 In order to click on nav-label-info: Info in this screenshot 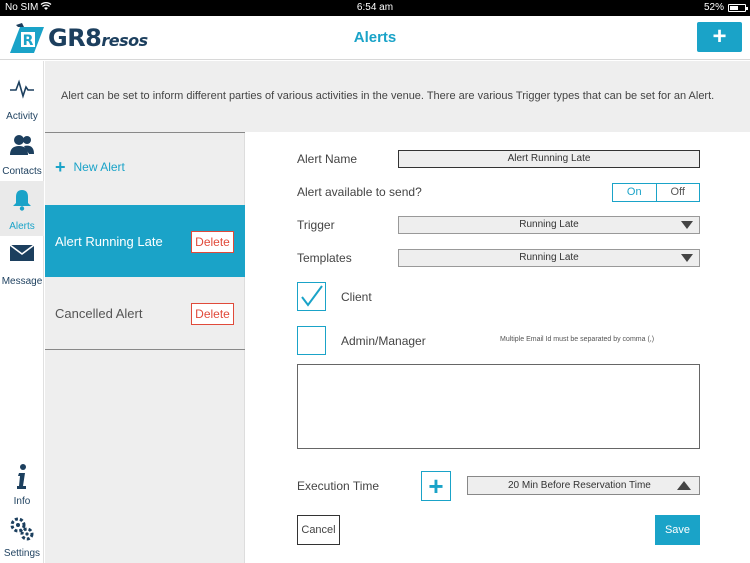, I will do `click(22, 501)`.